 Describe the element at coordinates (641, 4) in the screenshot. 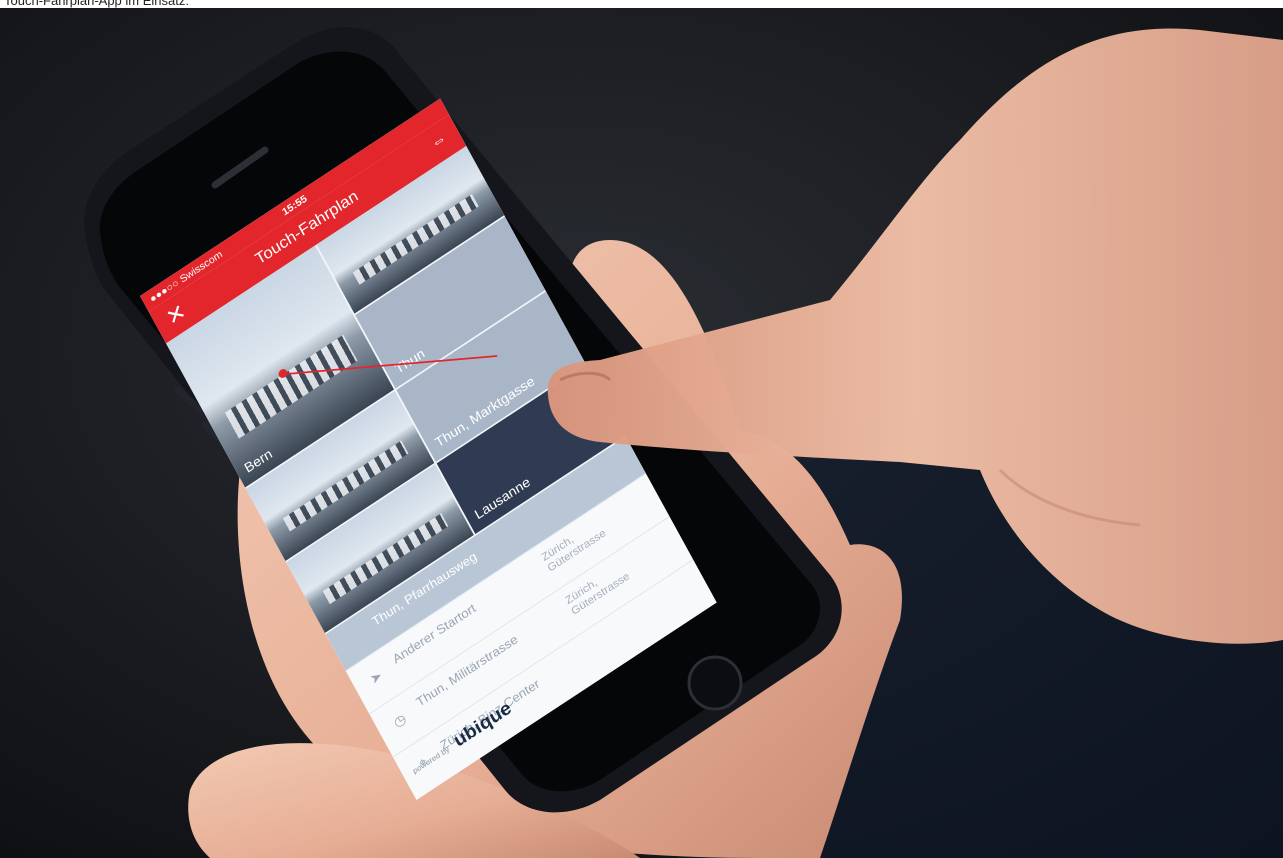

I see `caption-strip: Touch-Fahrplan-App im Einsatz:` at that location.